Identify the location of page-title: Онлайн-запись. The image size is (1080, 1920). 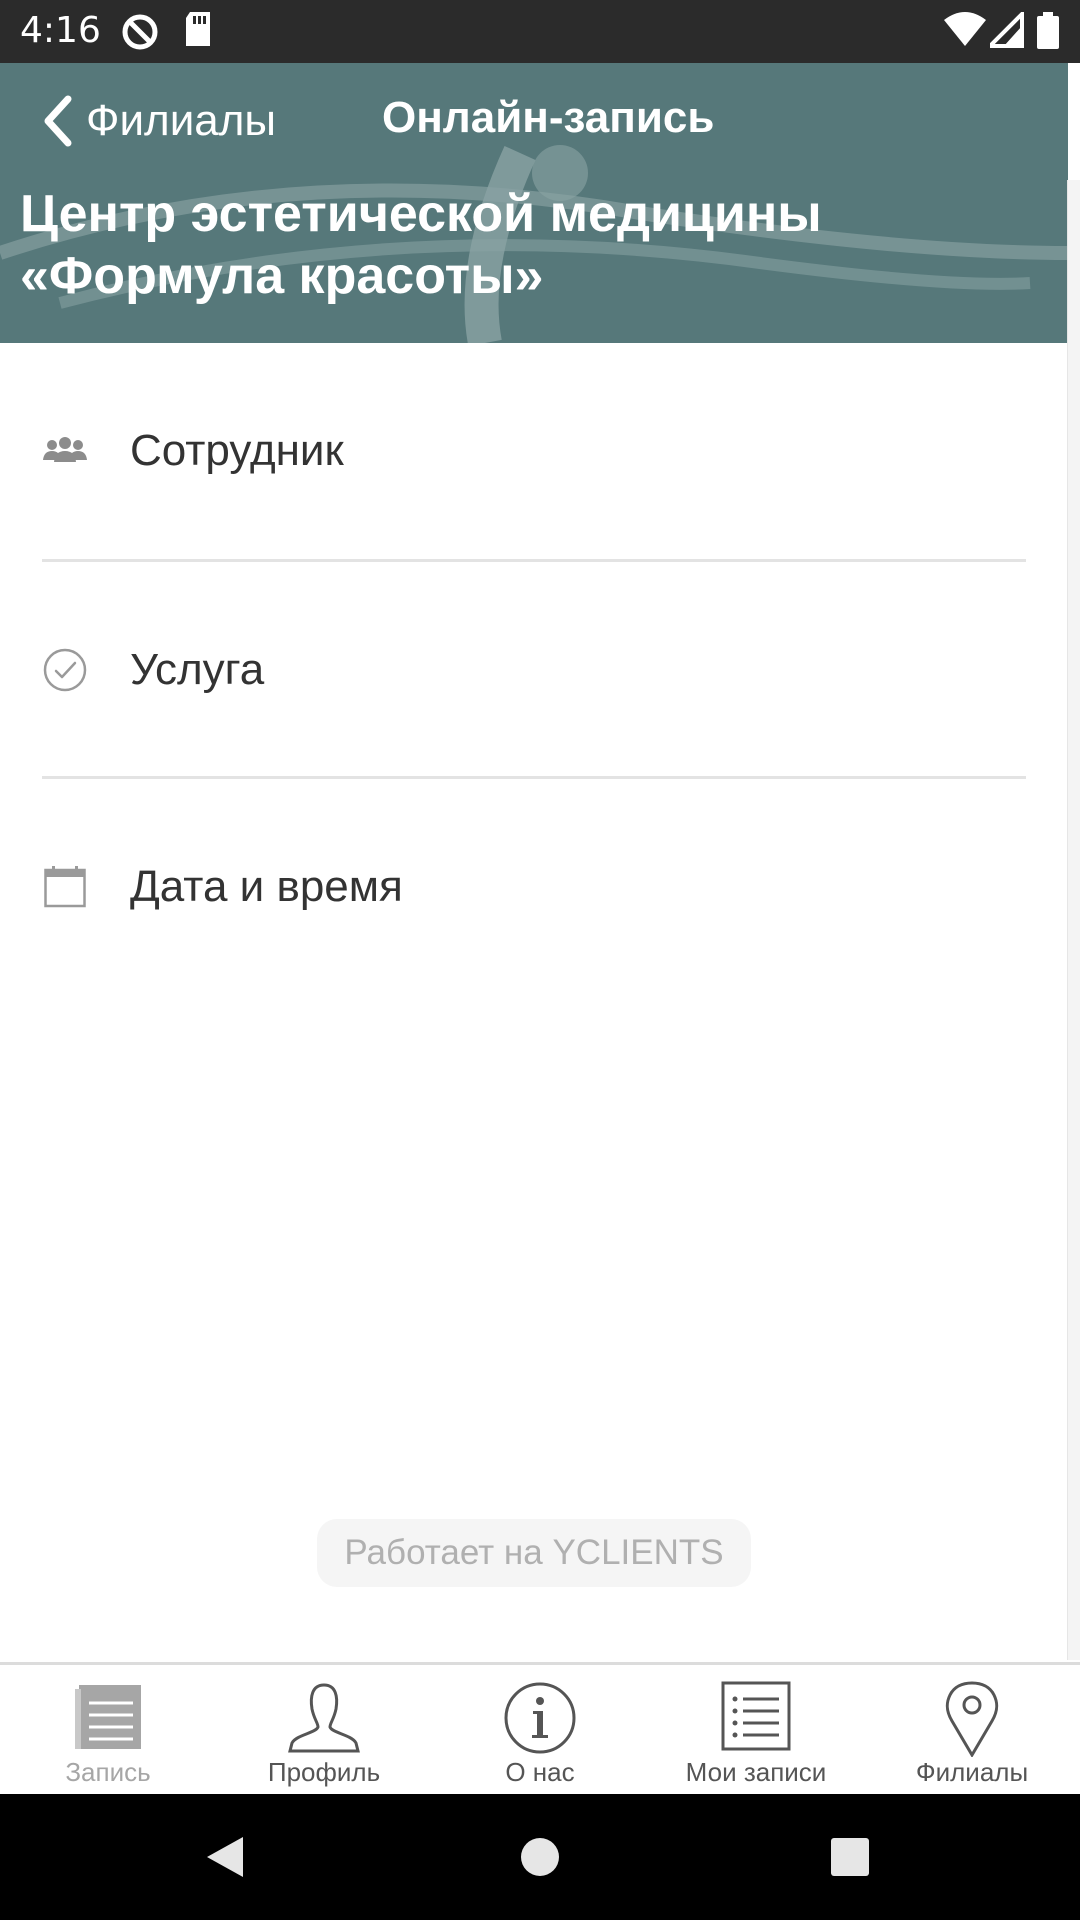
(548, 117).